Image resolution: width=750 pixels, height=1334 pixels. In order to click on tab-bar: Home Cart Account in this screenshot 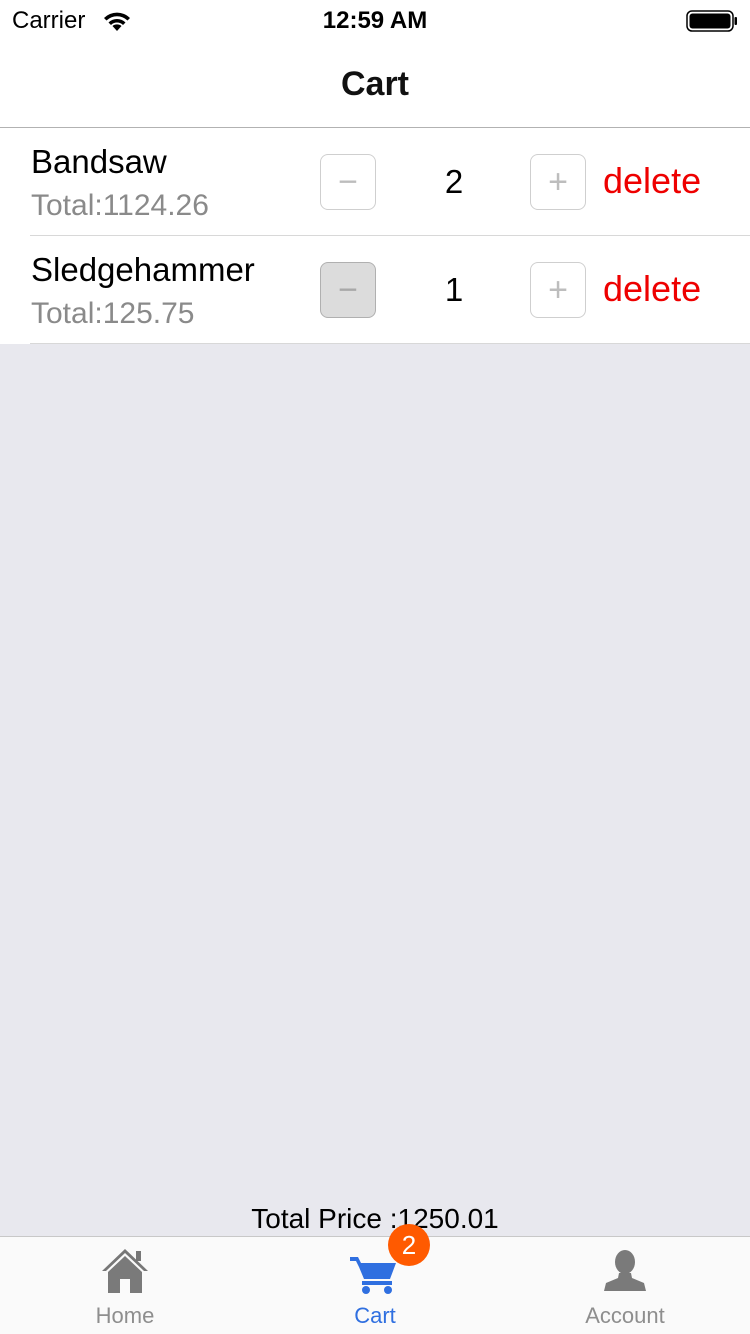, I will do `click(375, 1285)`.